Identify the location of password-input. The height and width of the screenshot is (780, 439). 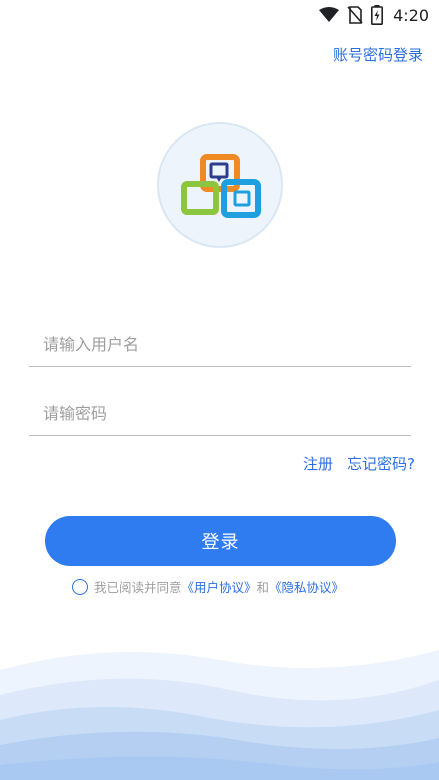
(220, 413).